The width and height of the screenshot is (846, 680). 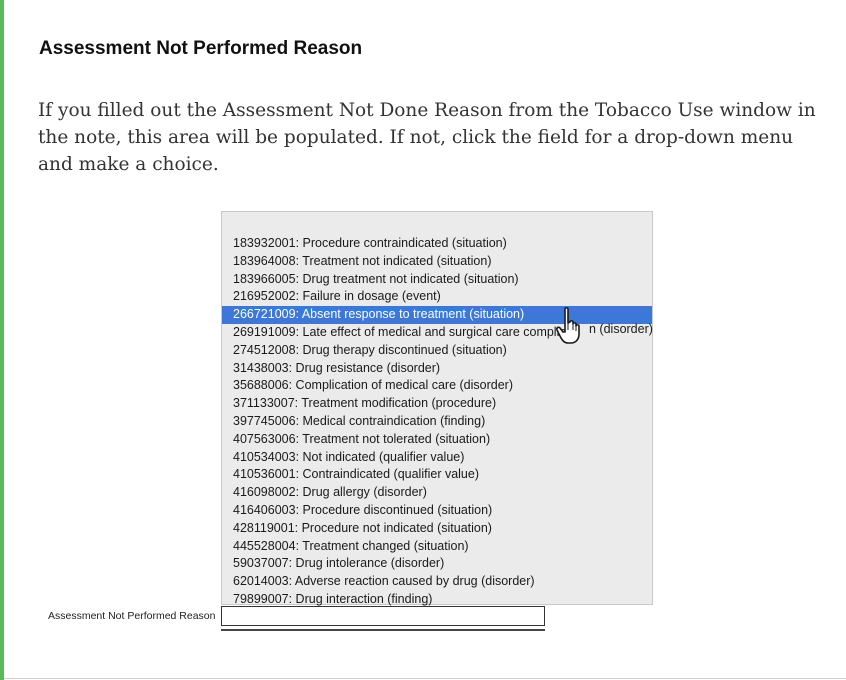 I want to click on dropdown-option: 416098002: Drug allergy (disorder), so click(x=437, y=493).